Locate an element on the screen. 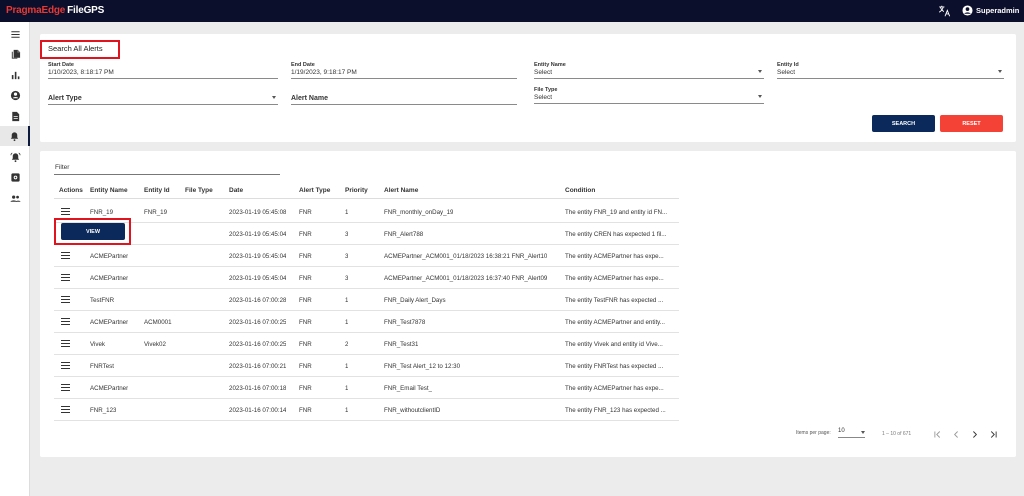 The width and height of the screenshot is (1024, 496). sidebar-item-settings is located at coordinates (15, 177).